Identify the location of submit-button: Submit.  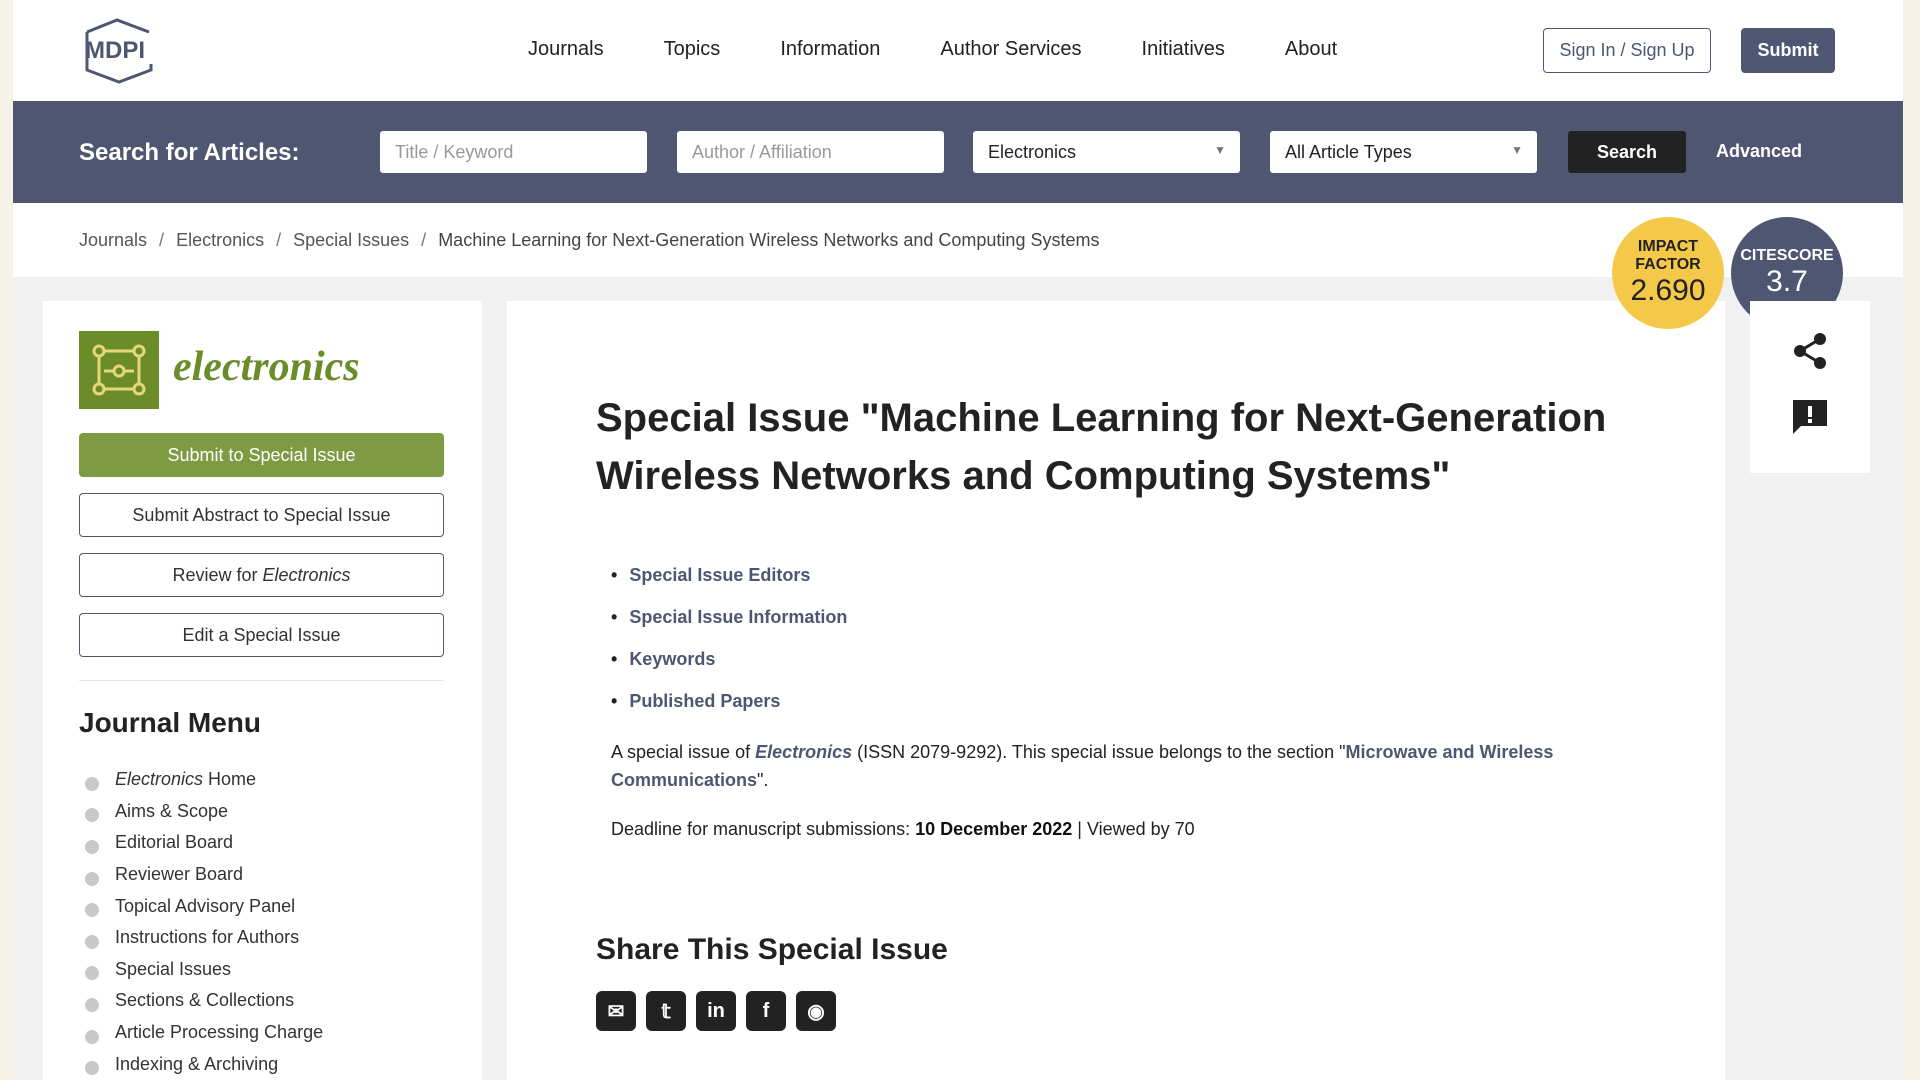
(1788, 50).